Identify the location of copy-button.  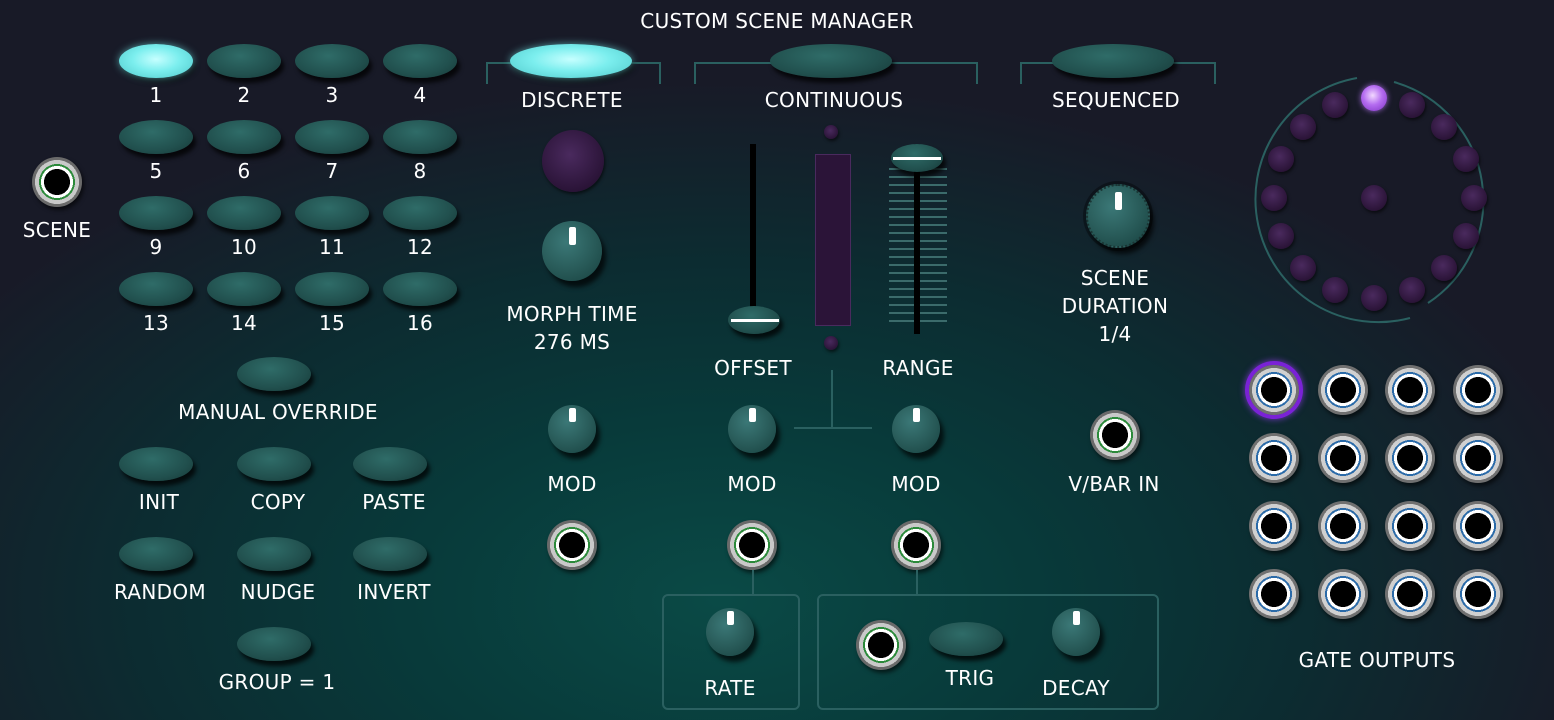
(274, 464).